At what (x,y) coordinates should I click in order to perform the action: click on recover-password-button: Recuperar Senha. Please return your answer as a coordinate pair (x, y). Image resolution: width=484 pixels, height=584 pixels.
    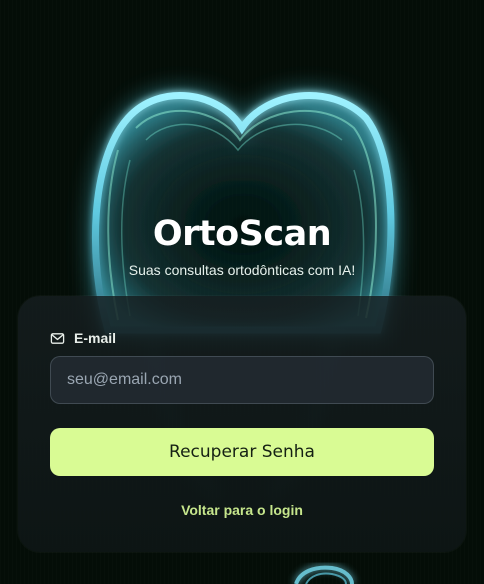
    Looking at the image, I should click on (242, 452).